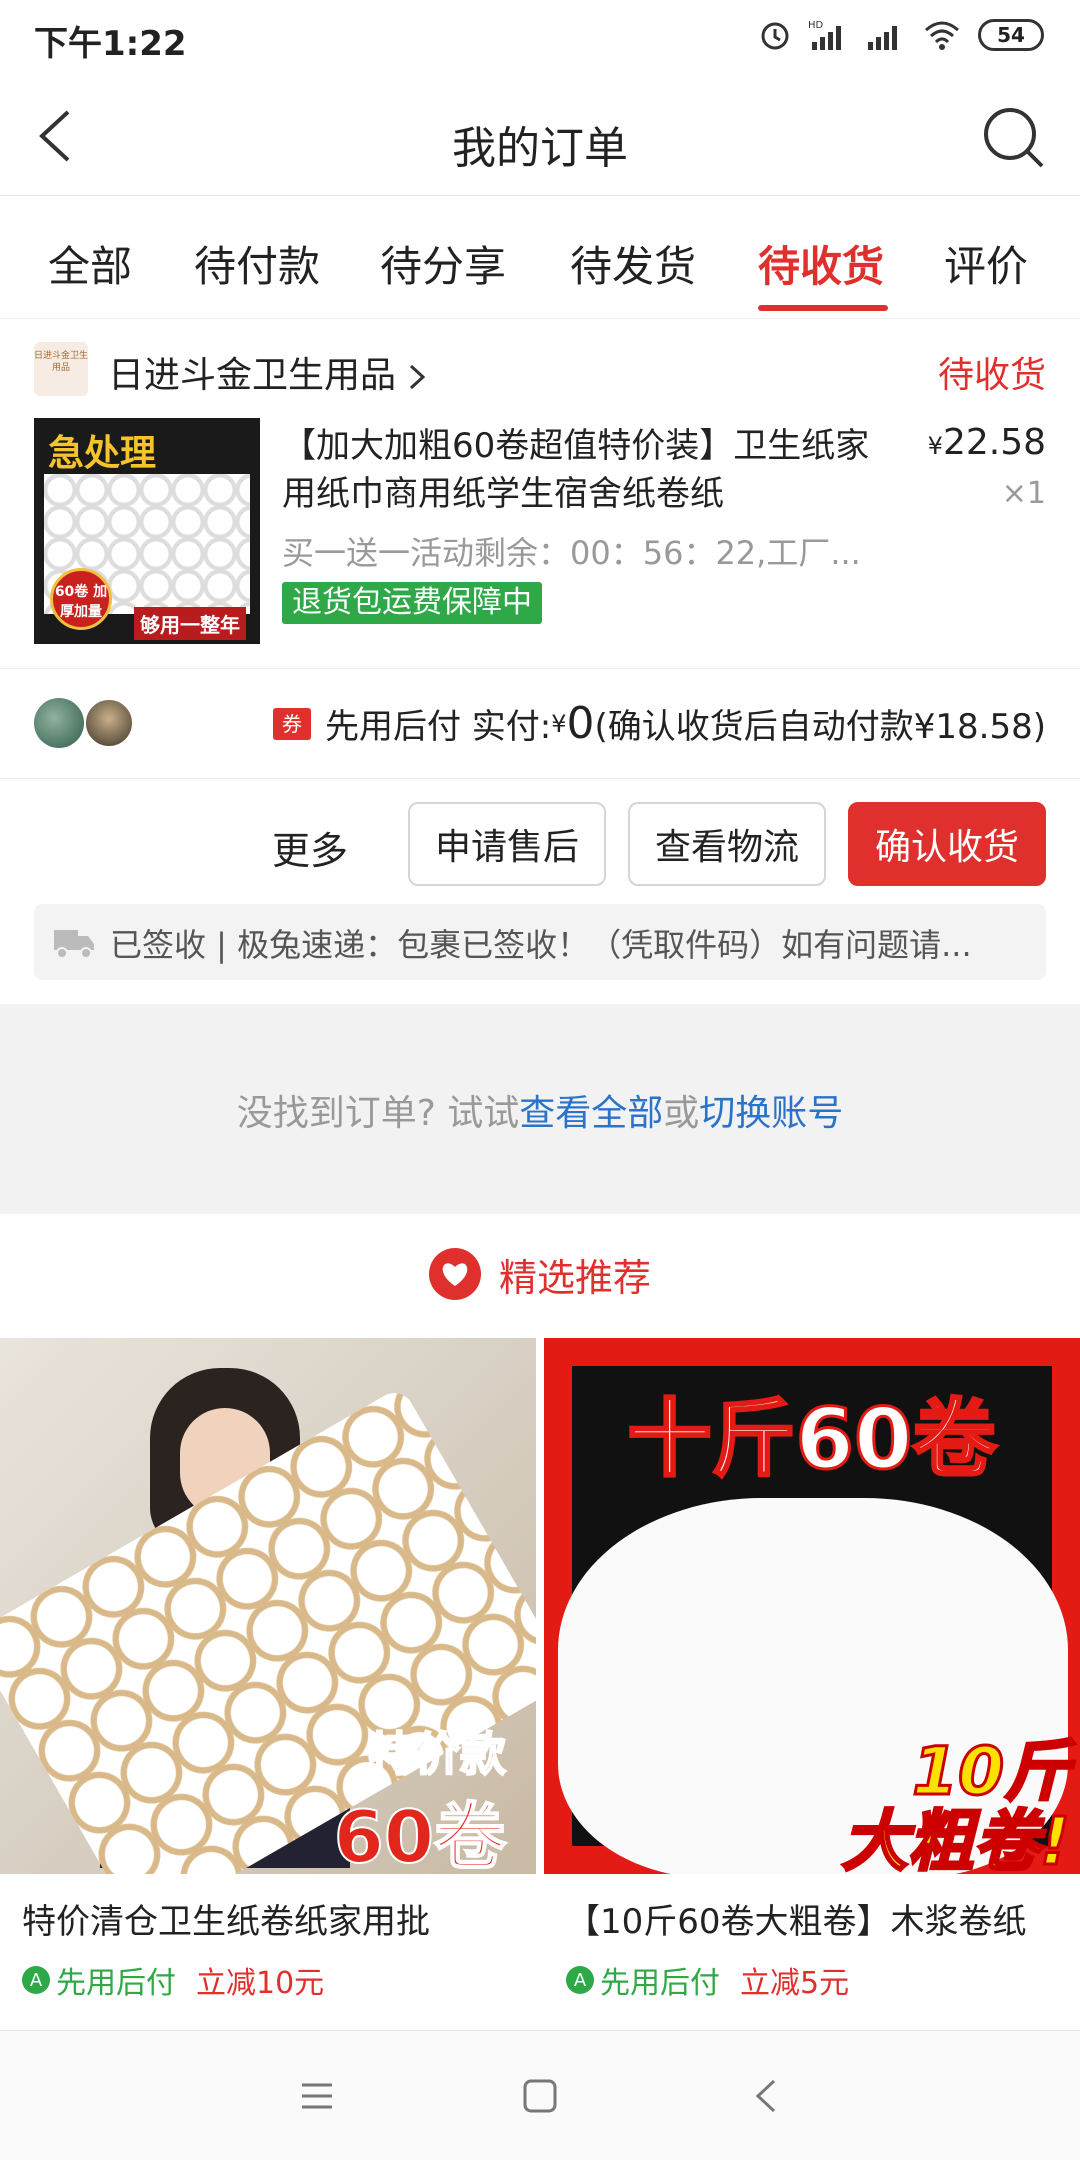  What do you see at coordinates (507, 844) in the screenshot?
I see `after-sale-button: 申请售后` at bounding box center [507, 844].